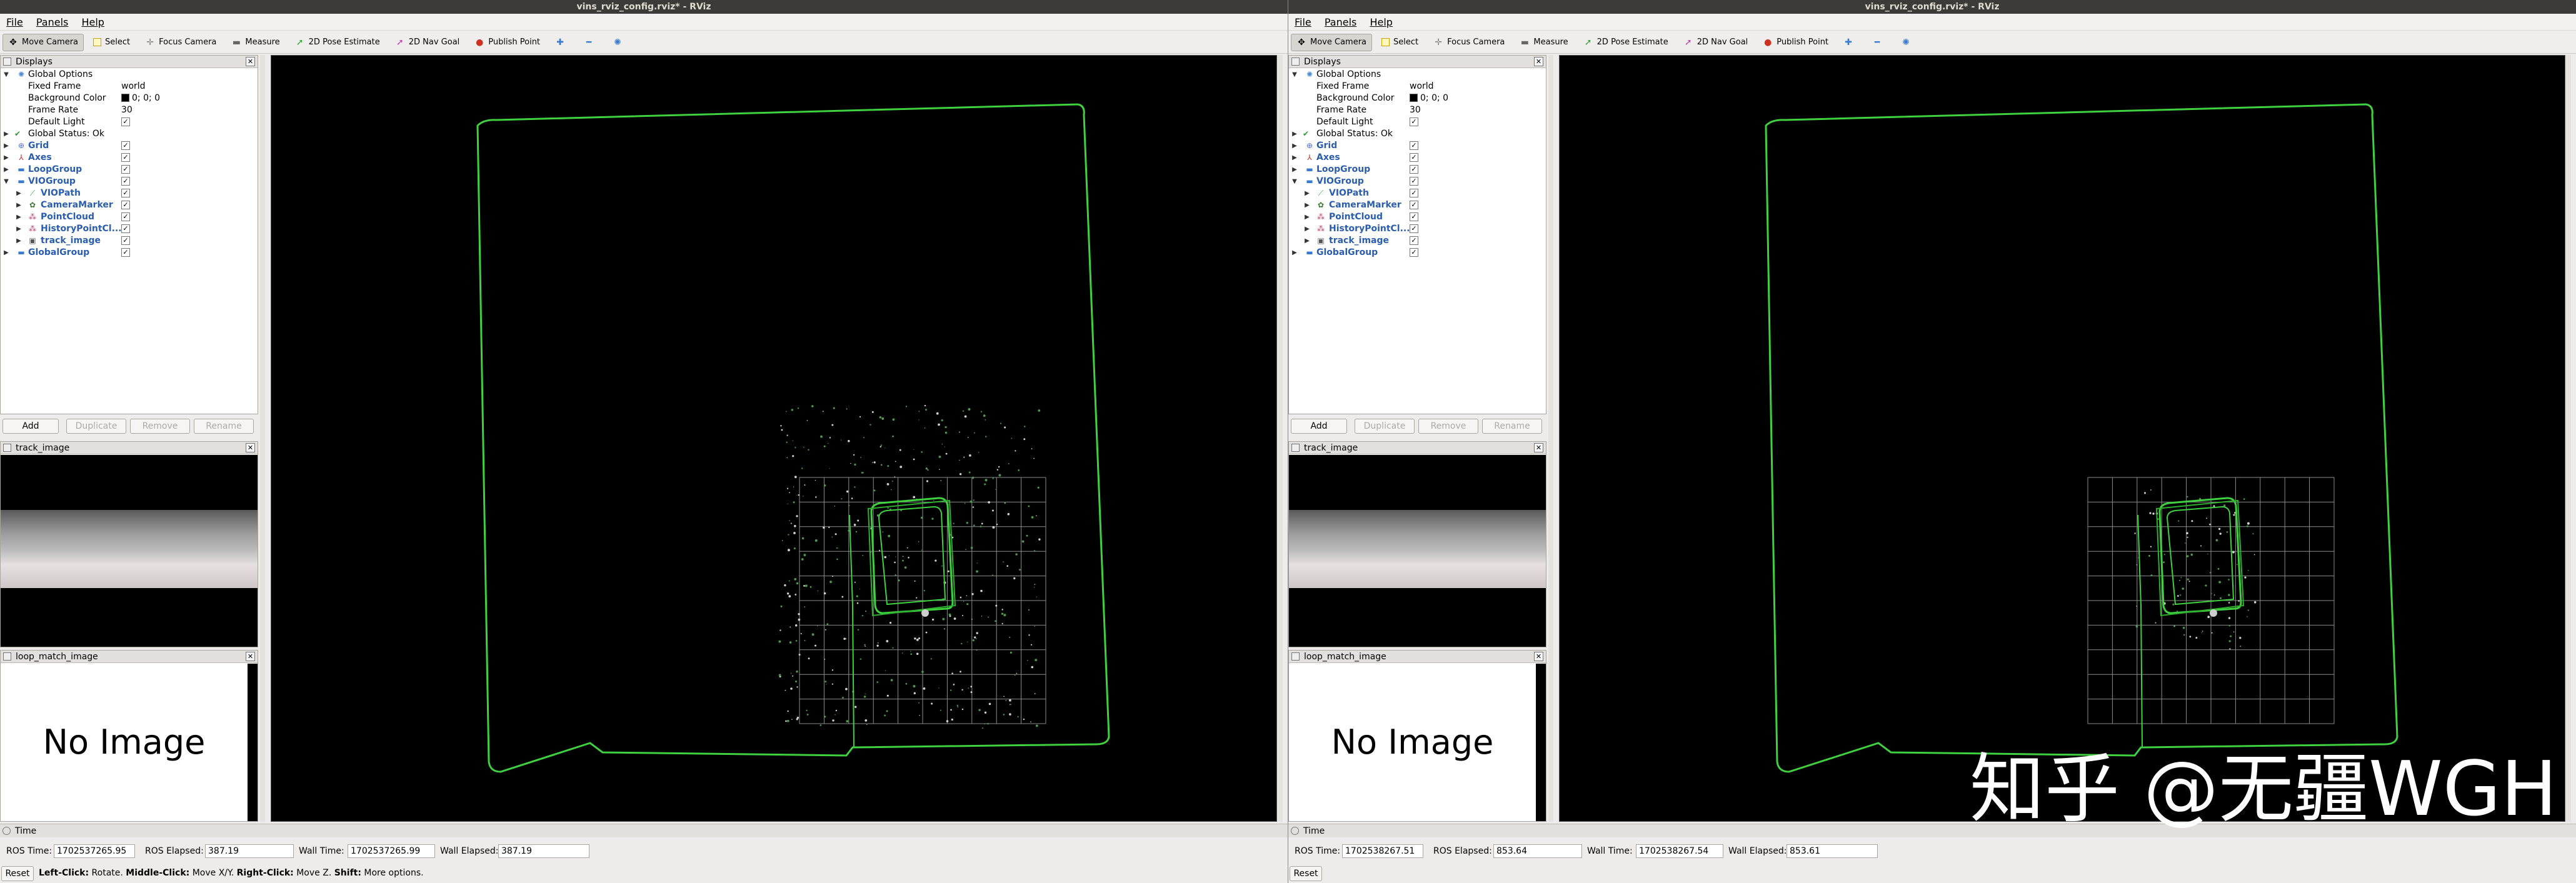  I want to click on add-display-button: Add, so click(1319, 426).